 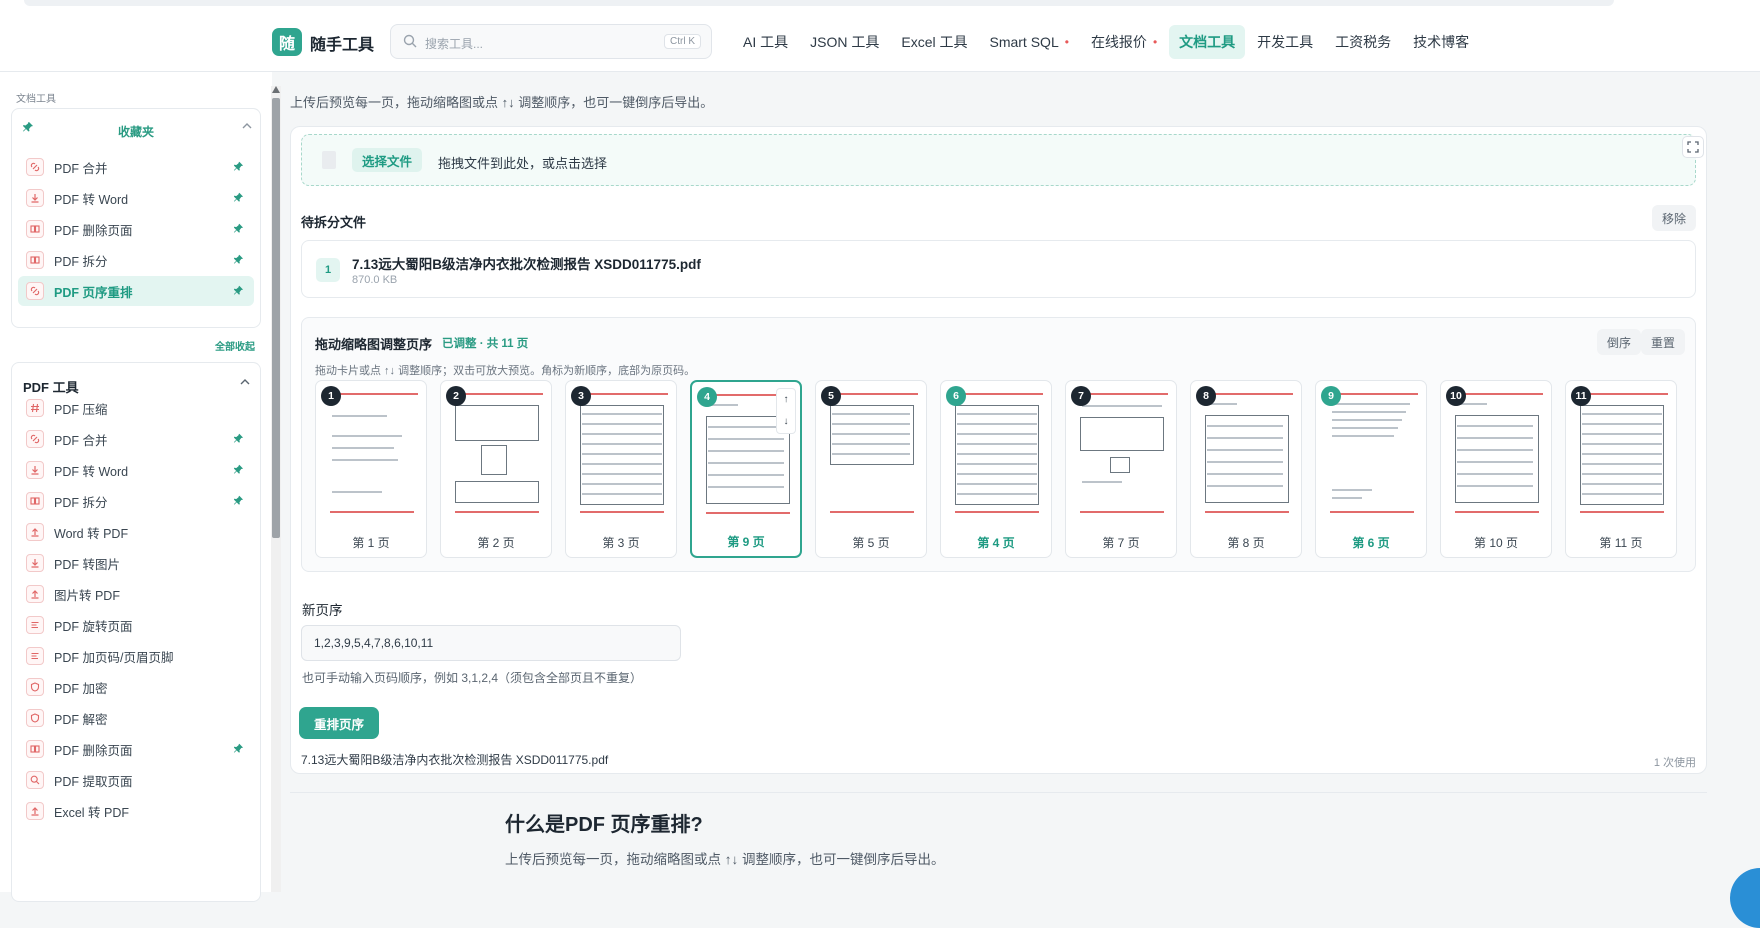 What do you see at coordinates (455, 760) in the screenshot?
I see `result-file-name: 7.13远大蜀阳B级洁净内衣批次检测报告 XSDD011775.pdf` at bounding box center [455, 760].